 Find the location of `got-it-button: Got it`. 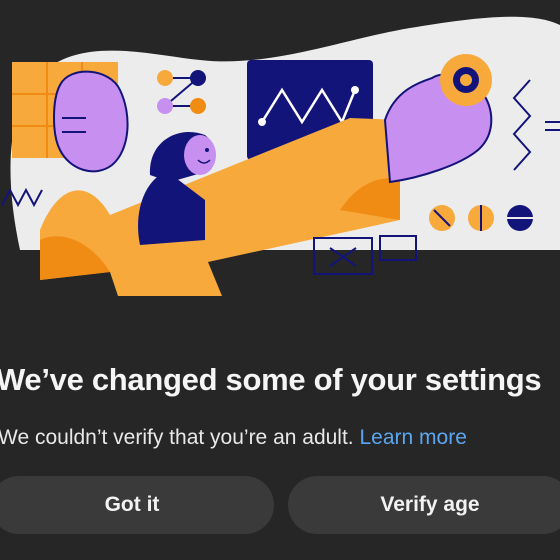

got-it-button: Got it is located at coordinates (137, 505).